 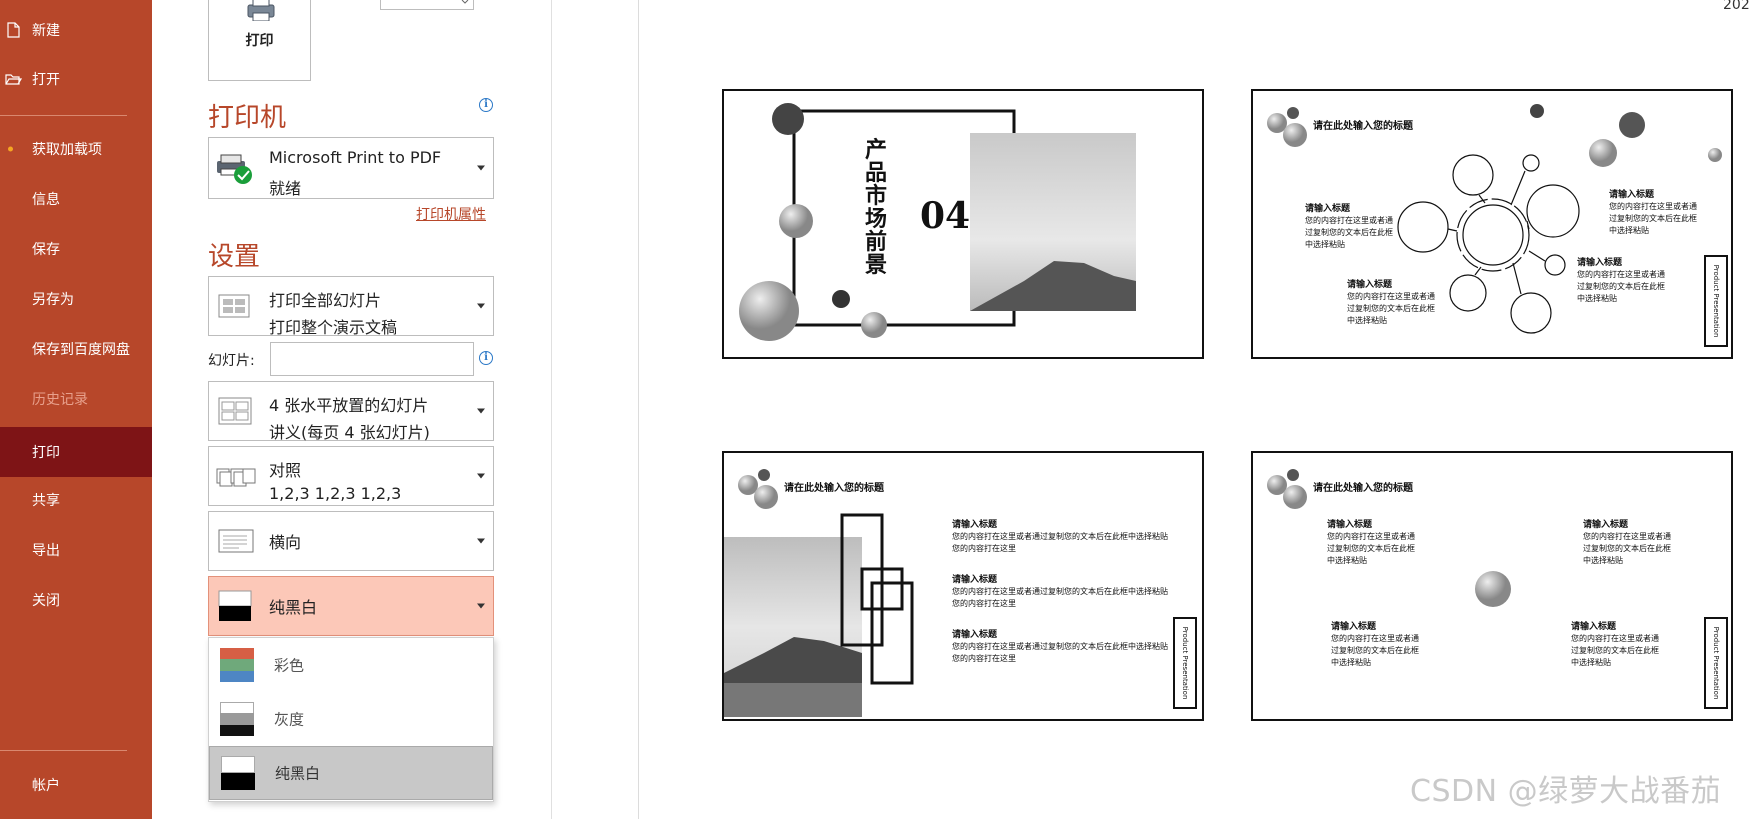 I want to click on nav-history-label: 历史记录, so click(x=60, y=400).